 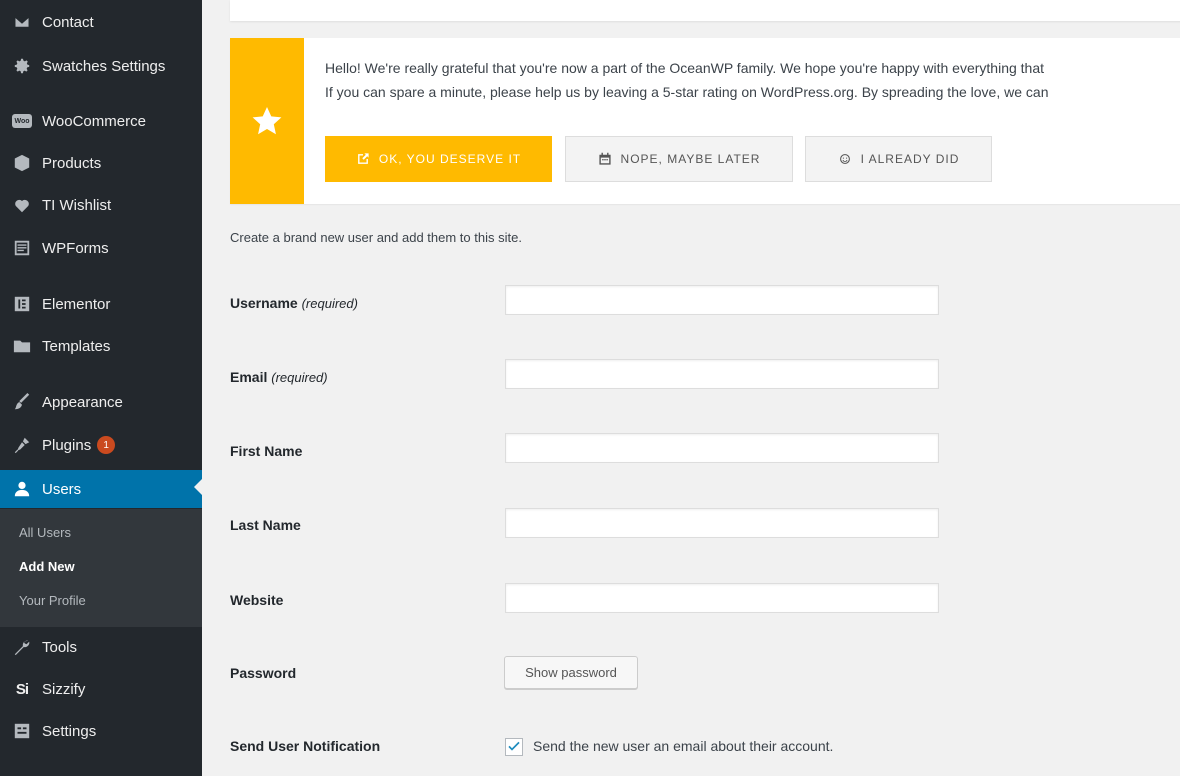 What do you see at coordinates (82, 402) in the screenshot?
I see `sidebar-item-label: Appearance` at bounding box center [82, 402].